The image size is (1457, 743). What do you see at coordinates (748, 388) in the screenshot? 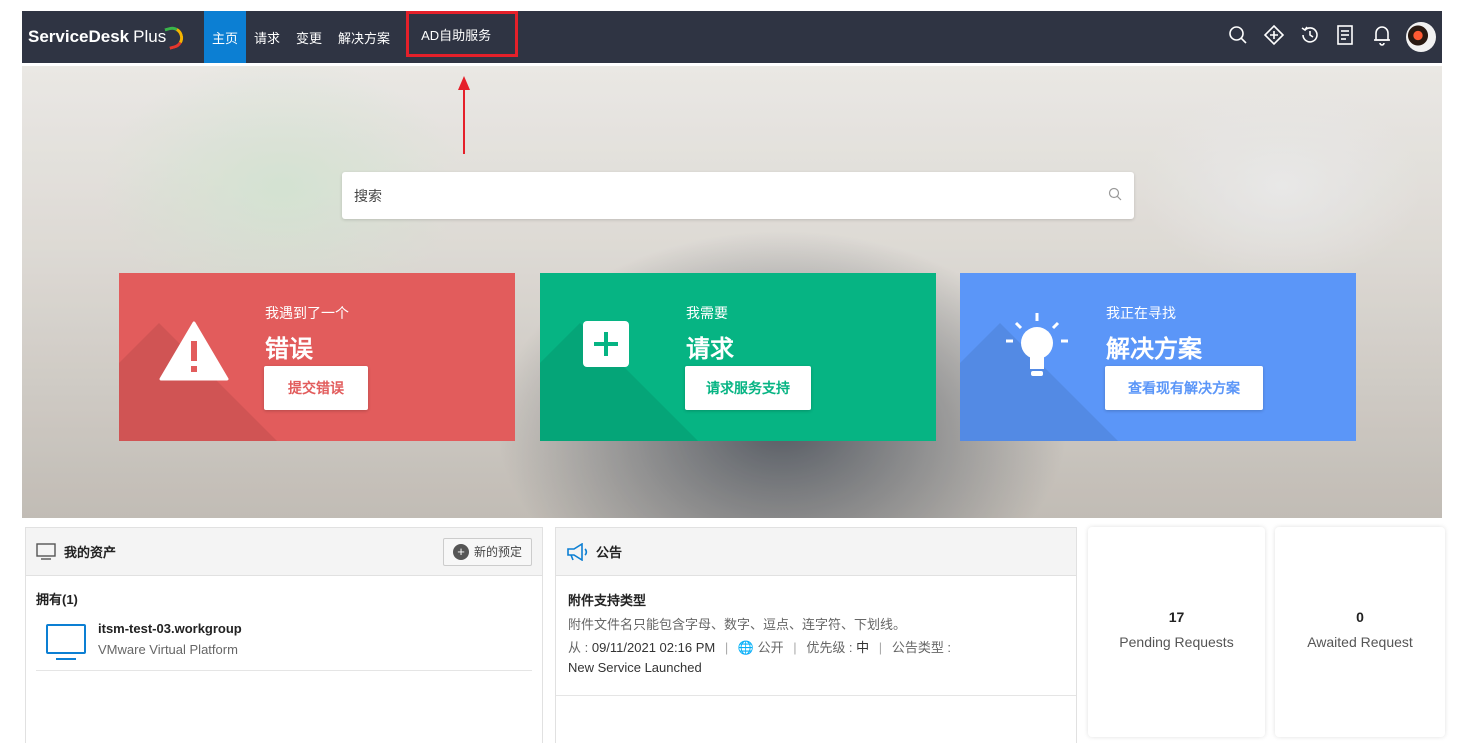
I see `request-support-button: 请求服务支持` at bounding box center [748, 388].